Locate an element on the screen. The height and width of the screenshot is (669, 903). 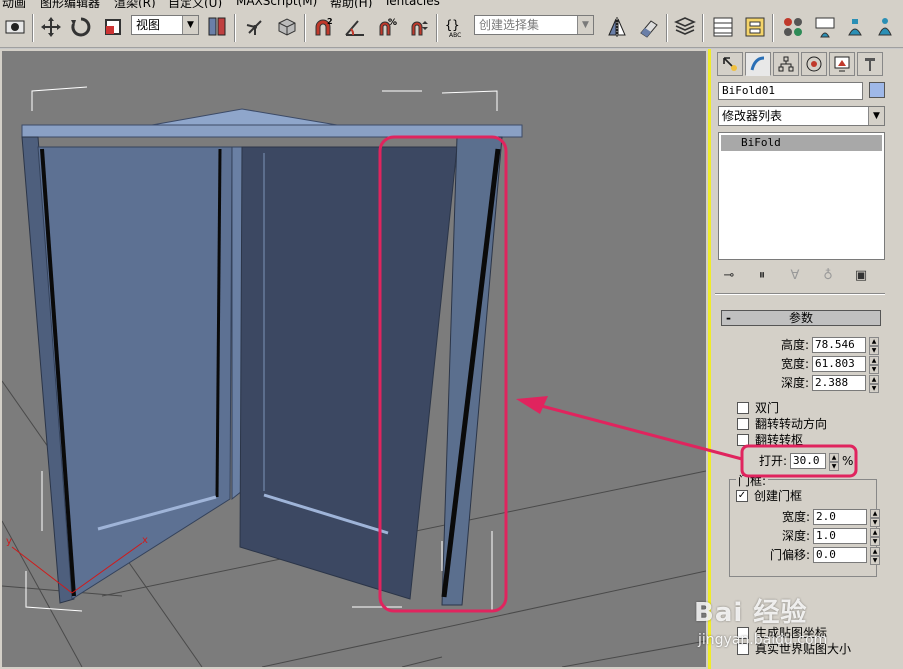
depth-row: 深度: 2.388 ▲ ▼ is located at coordinates (800, 384).